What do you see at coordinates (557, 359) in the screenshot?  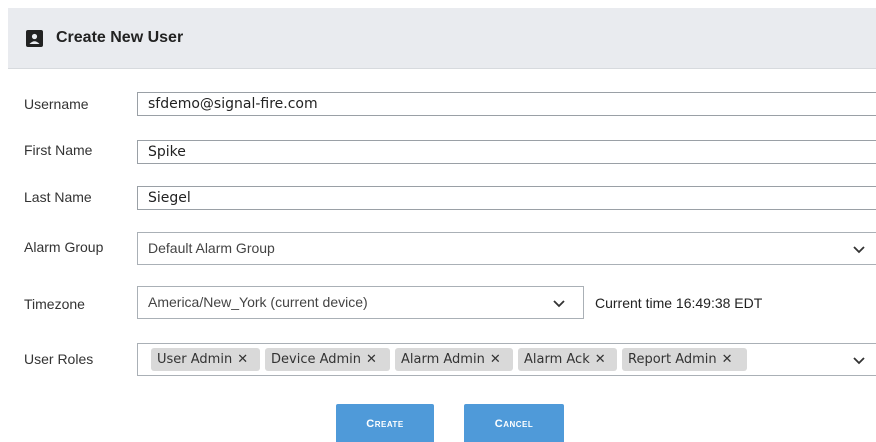 I see `role-tag-label: Alarm Ack` at bounding box center [557, 359].